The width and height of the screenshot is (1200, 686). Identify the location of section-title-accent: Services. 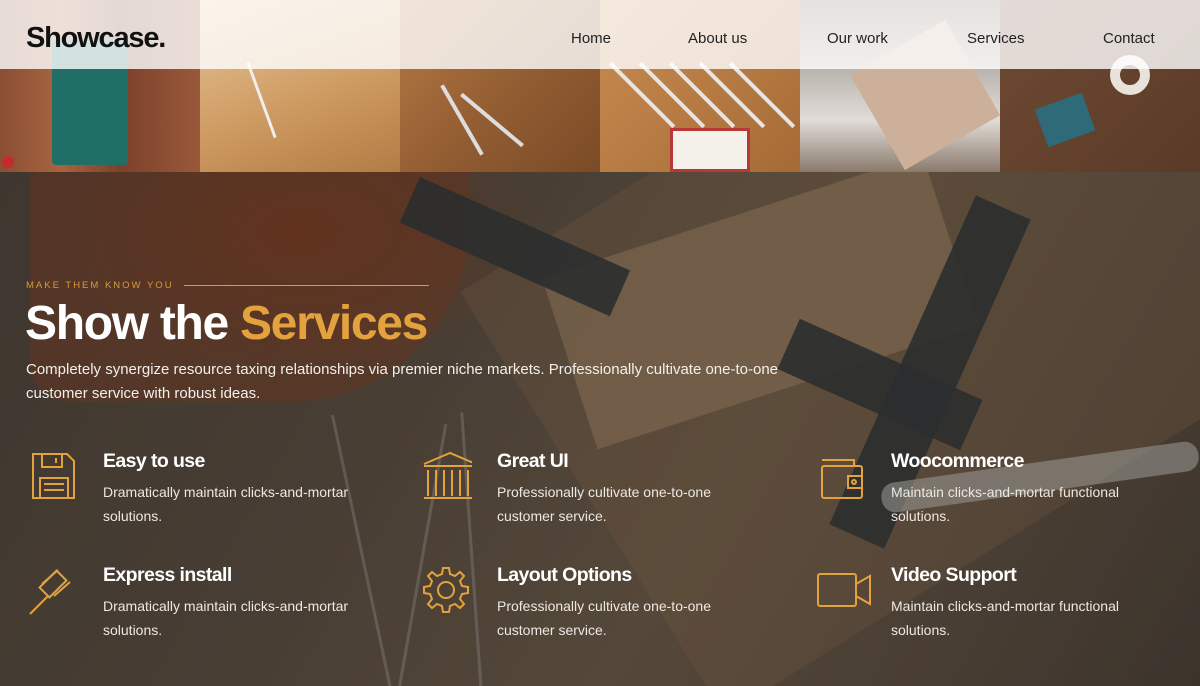
(333, 323).